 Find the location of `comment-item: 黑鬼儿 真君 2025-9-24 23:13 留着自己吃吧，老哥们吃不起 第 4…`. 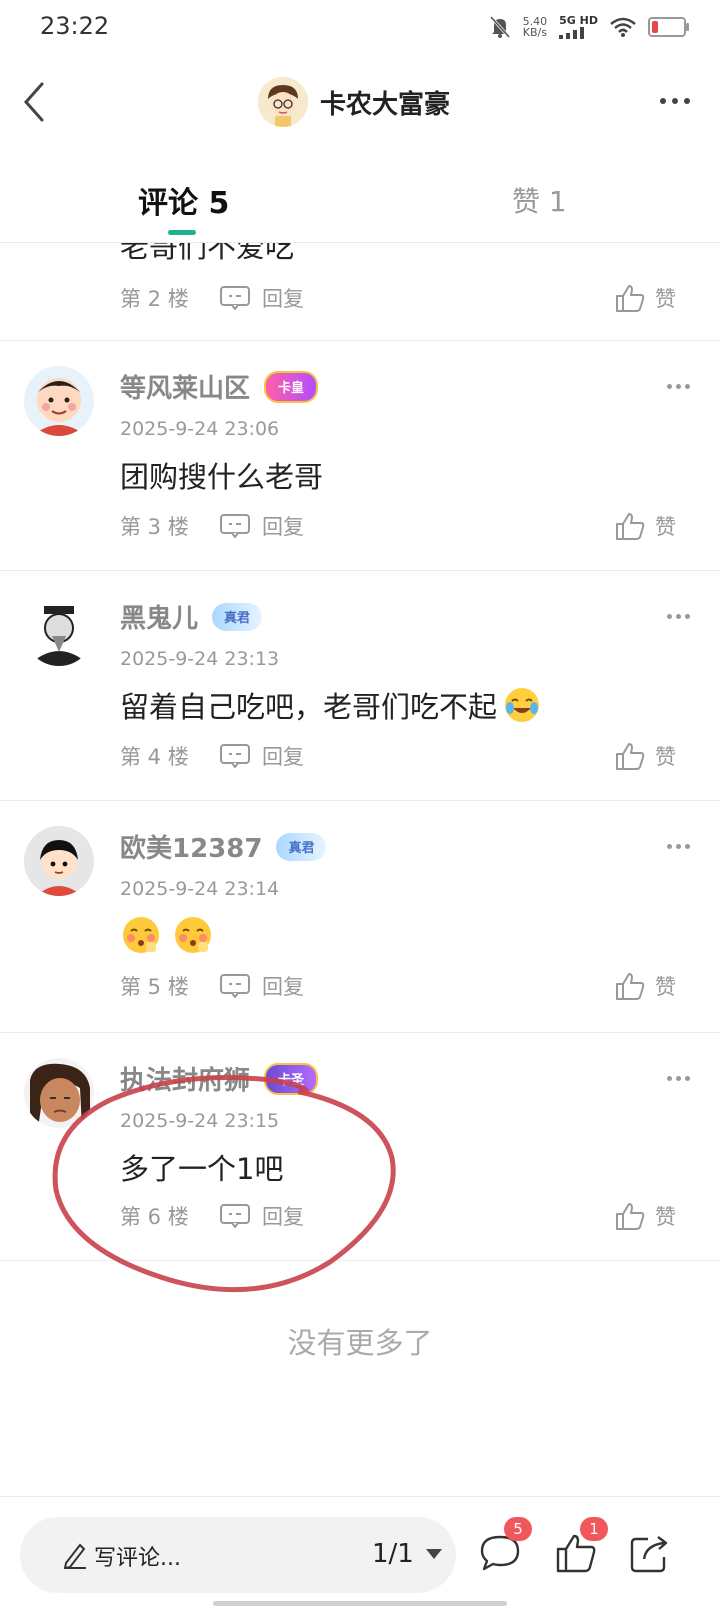

comment-item: 黑鬼儿 真君 2025-9-24 23:13 留着自己吃吧，老哥们吃不起 第 4… is located at coordinates (360, 685).